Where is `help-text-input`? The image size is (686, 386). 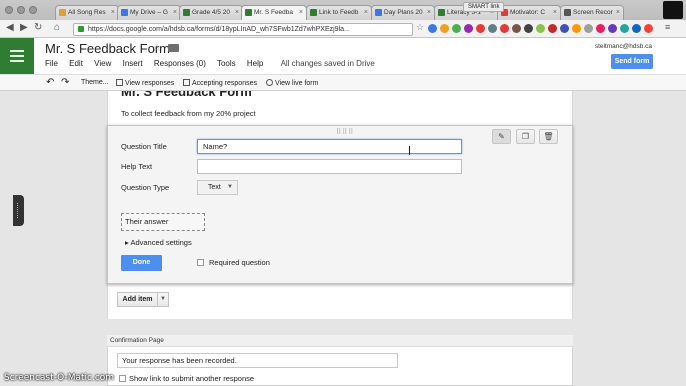 help-text-input is located at coordinates (329, 166).